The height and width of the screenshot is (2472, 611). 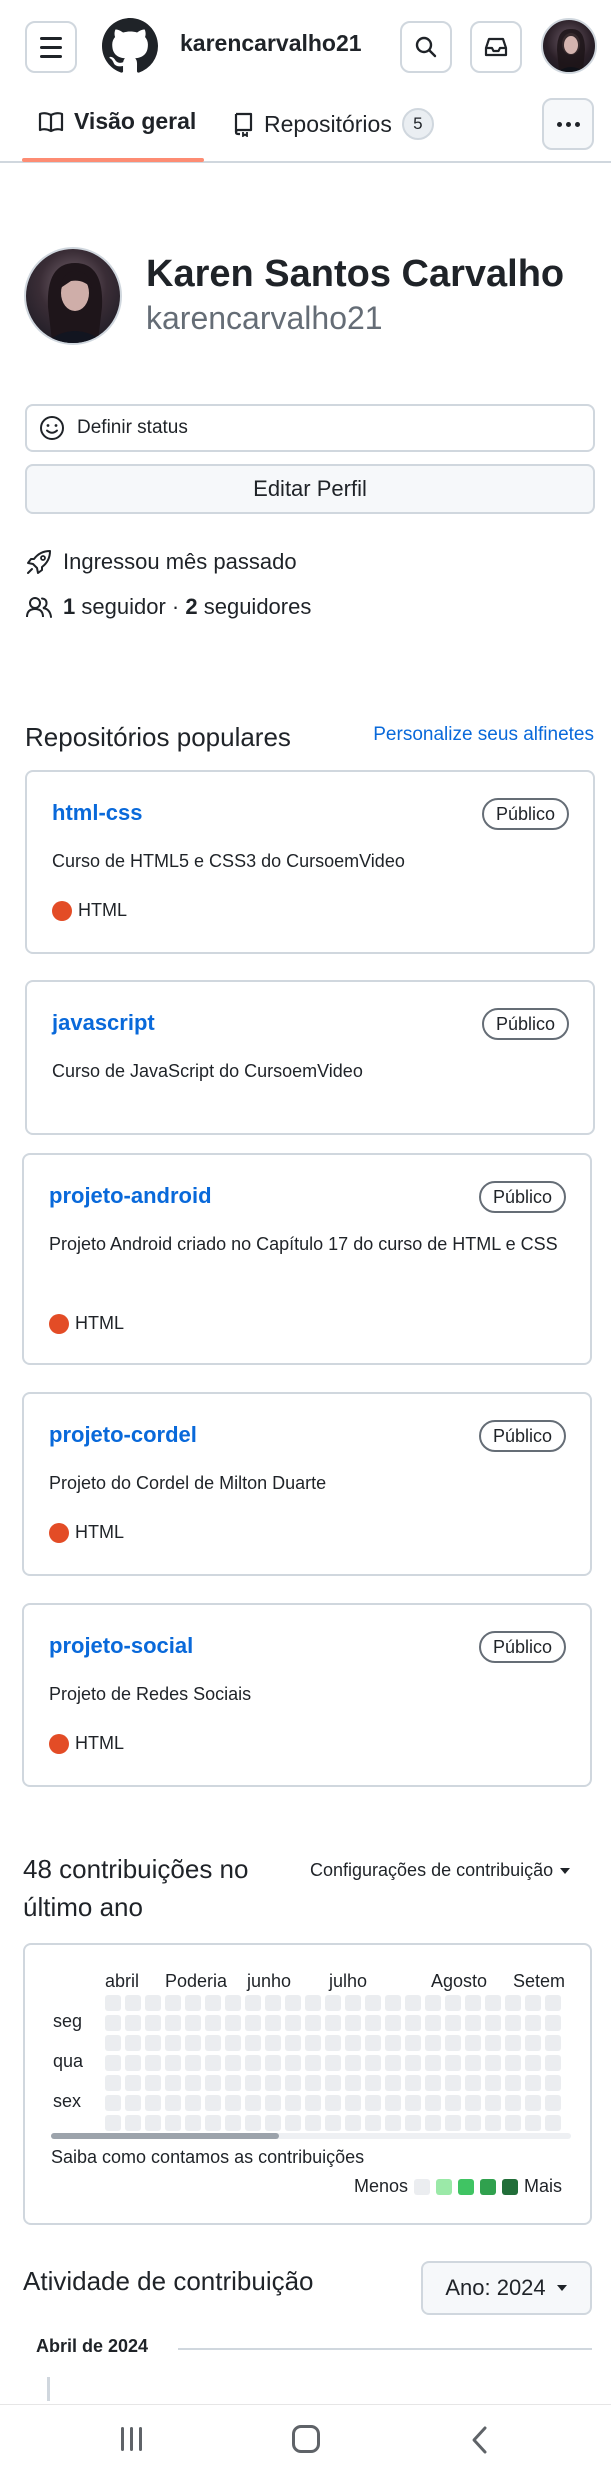 I want to click on tab-overview: Visão geral, so click(x=117, y=121).